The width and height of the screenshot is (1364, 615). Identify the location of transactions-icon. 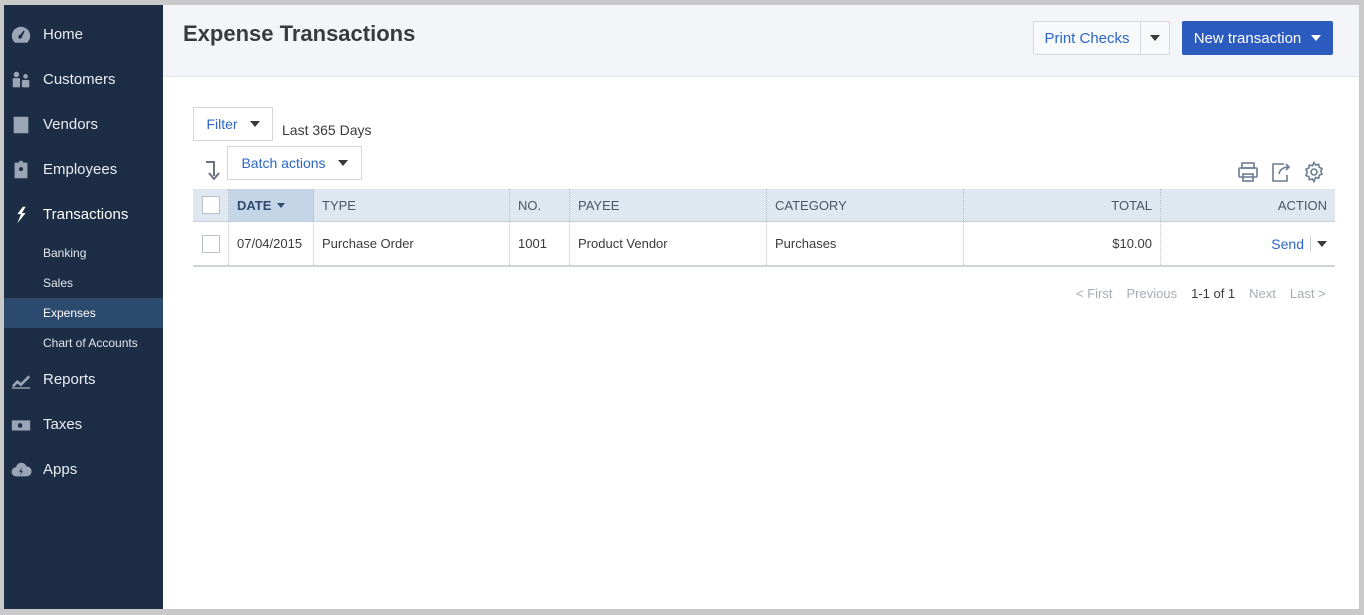
(21, 215).